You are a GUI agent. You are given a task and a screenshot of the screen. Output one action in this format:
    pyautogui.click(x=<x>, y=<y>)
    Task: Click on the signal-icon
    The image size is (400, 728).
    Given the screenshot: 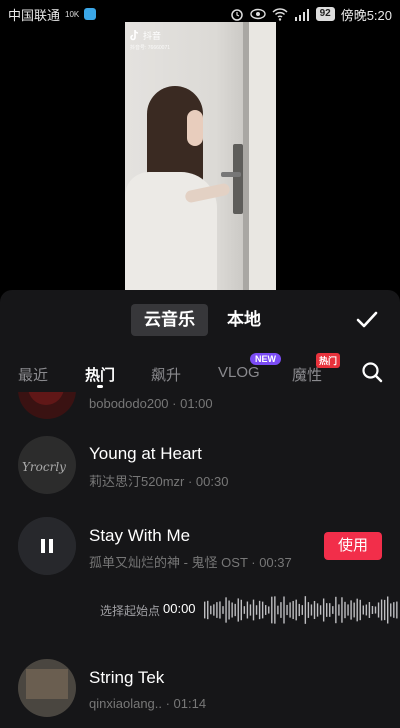 What is the action you would take?
    pyautogui.click(x=301, y=14)
    